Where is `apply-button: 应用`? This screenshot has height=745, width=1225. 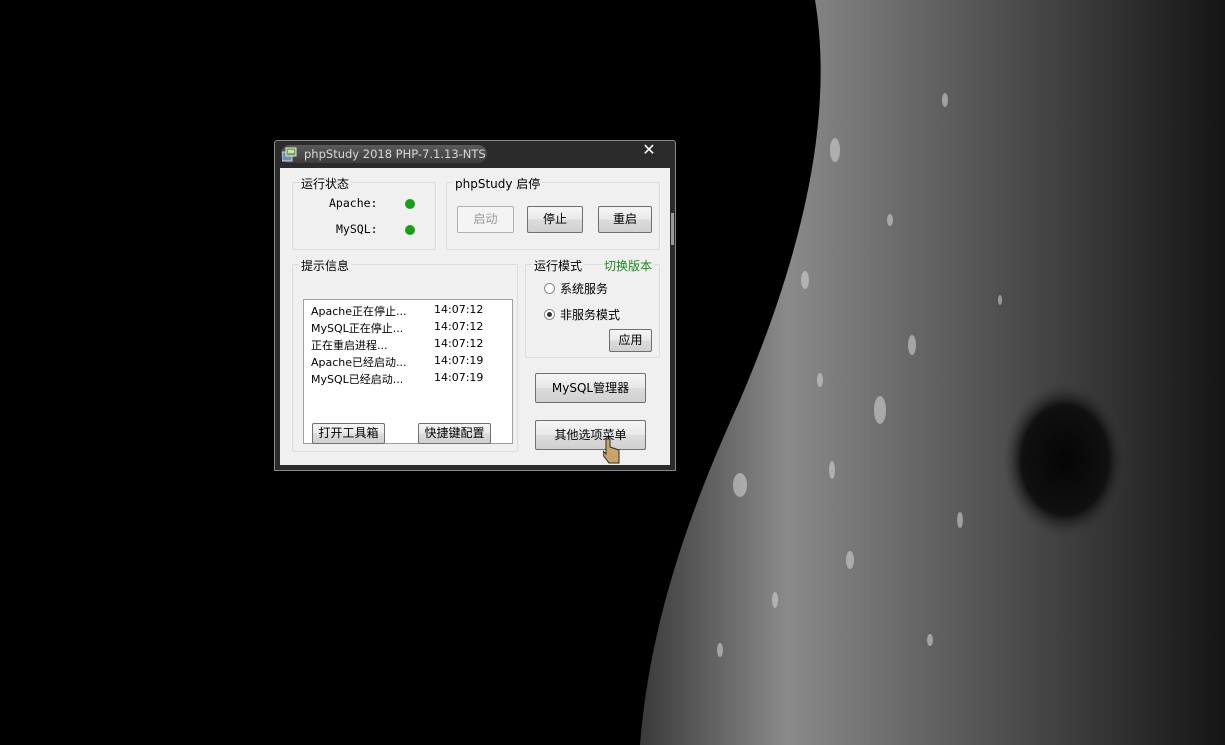
apply-button: 应用 is located at coordinates (630, 340).